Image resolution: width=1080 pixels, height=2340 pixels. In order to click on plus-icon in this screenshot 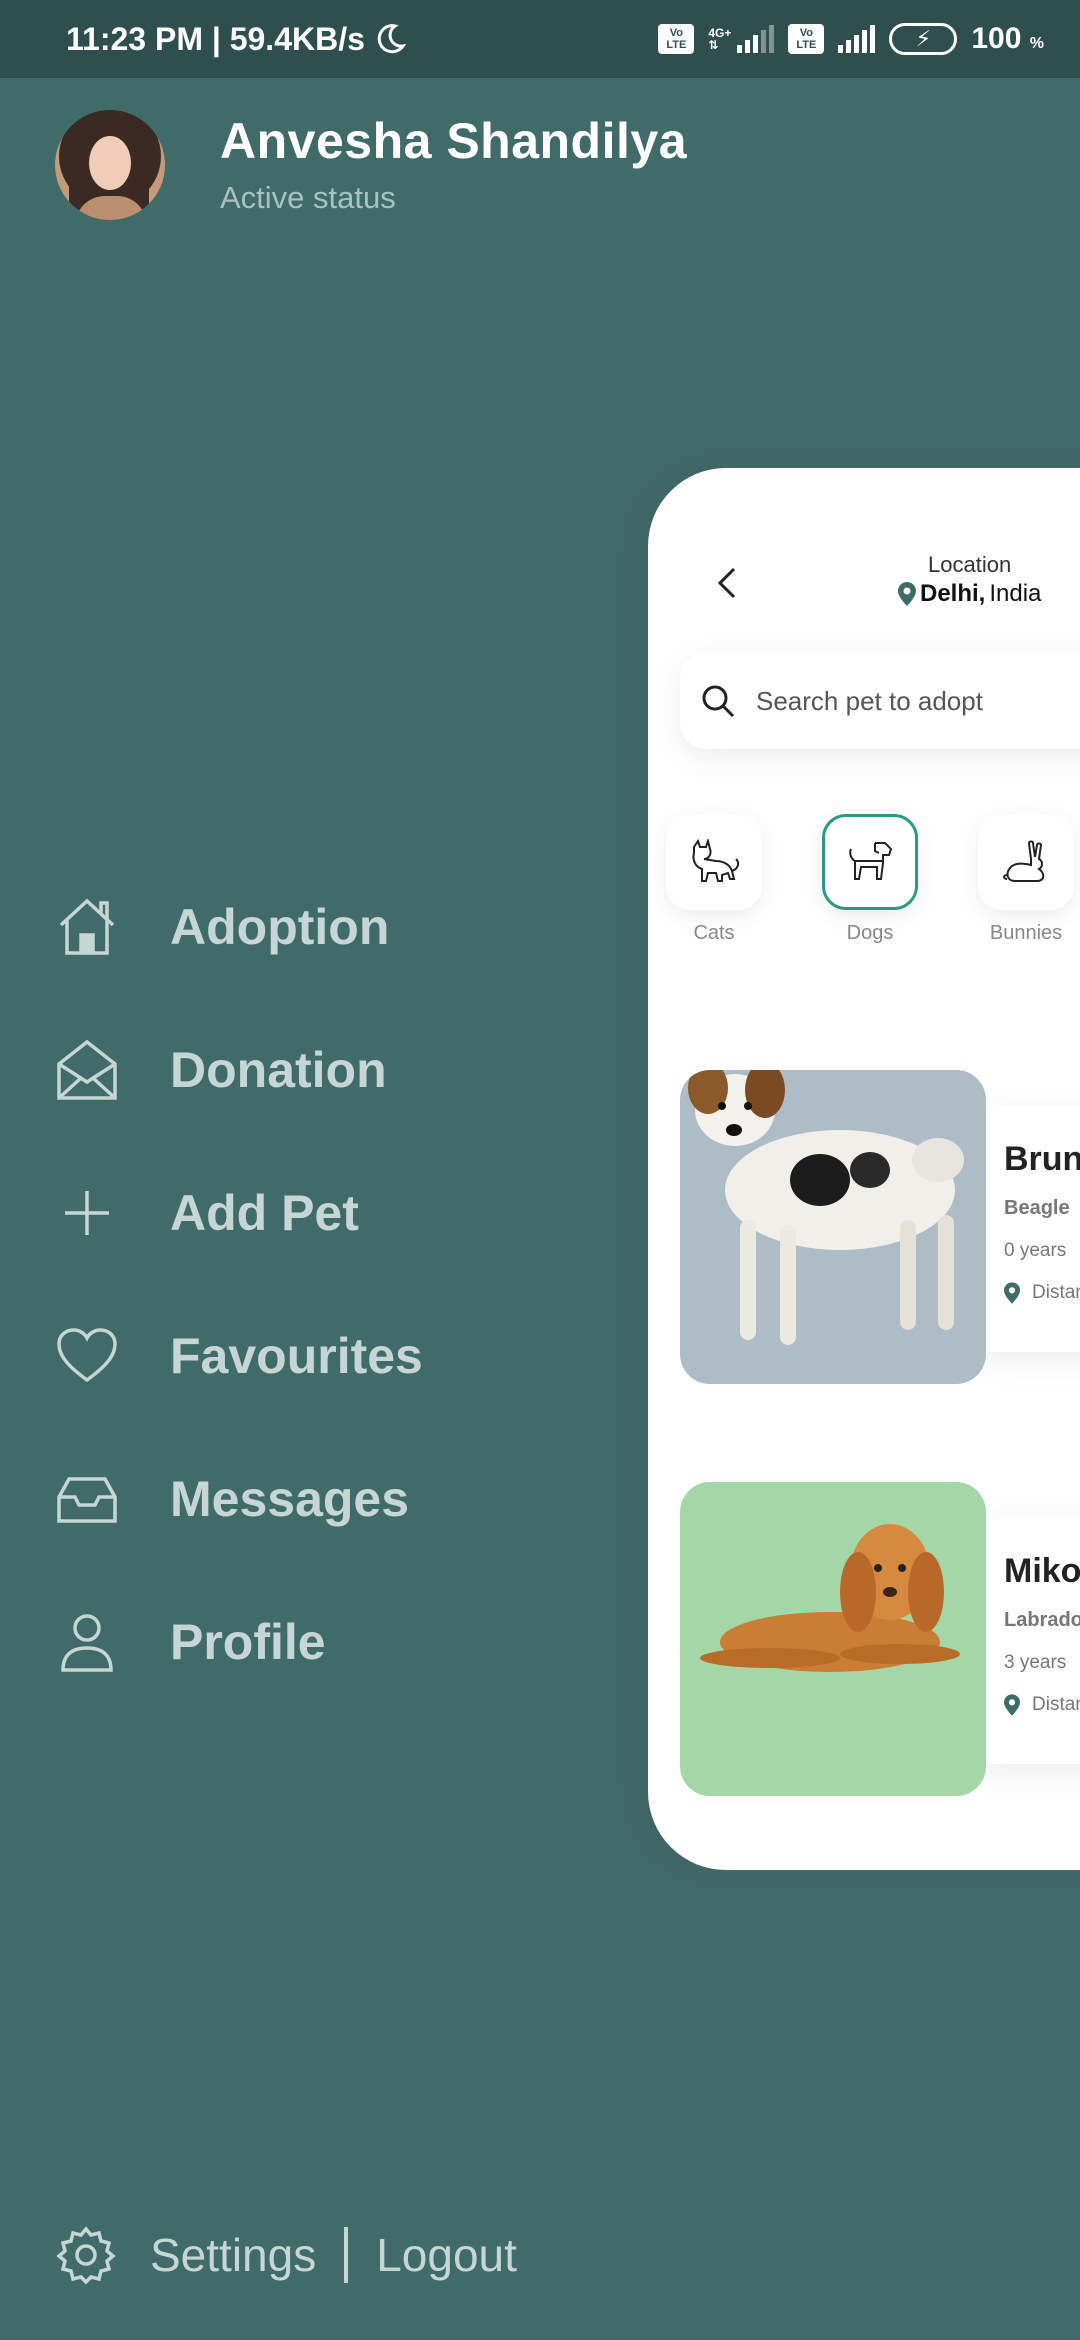, I will do `click(87, 1213)`.